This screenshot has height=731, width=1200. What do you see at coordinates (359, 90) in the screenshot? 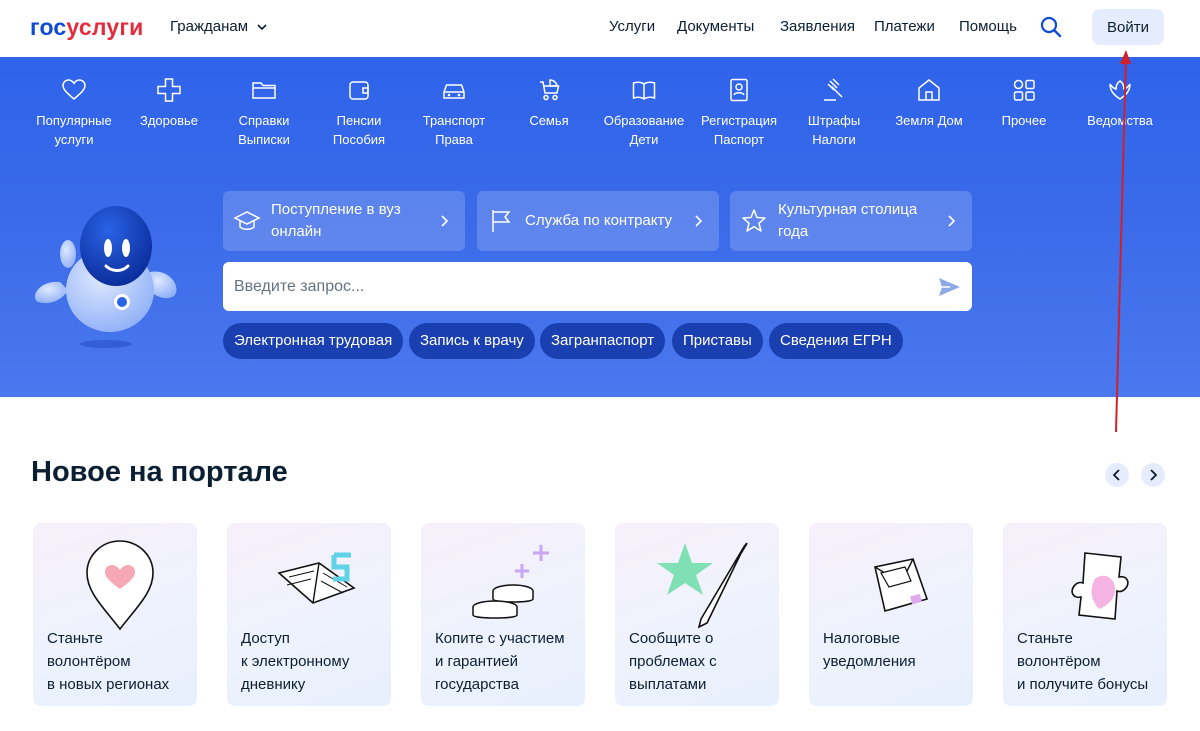
I see `wallet-icon` at bounding box center [359, 90].